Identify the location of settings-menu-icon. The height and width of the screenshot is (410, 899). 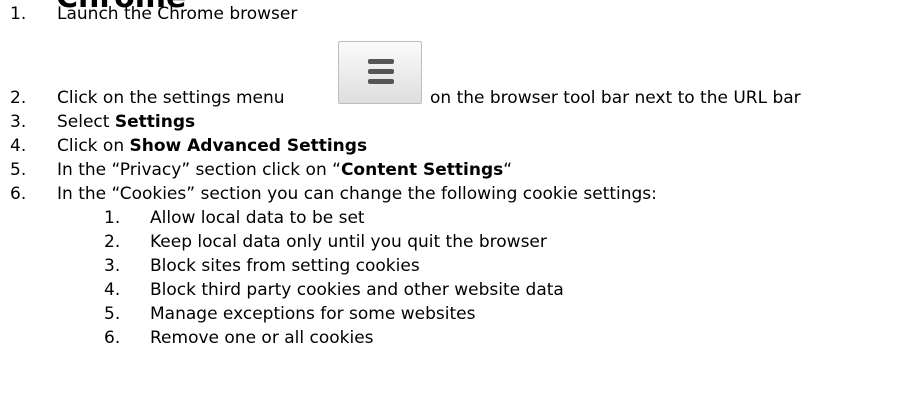
(380, 72).